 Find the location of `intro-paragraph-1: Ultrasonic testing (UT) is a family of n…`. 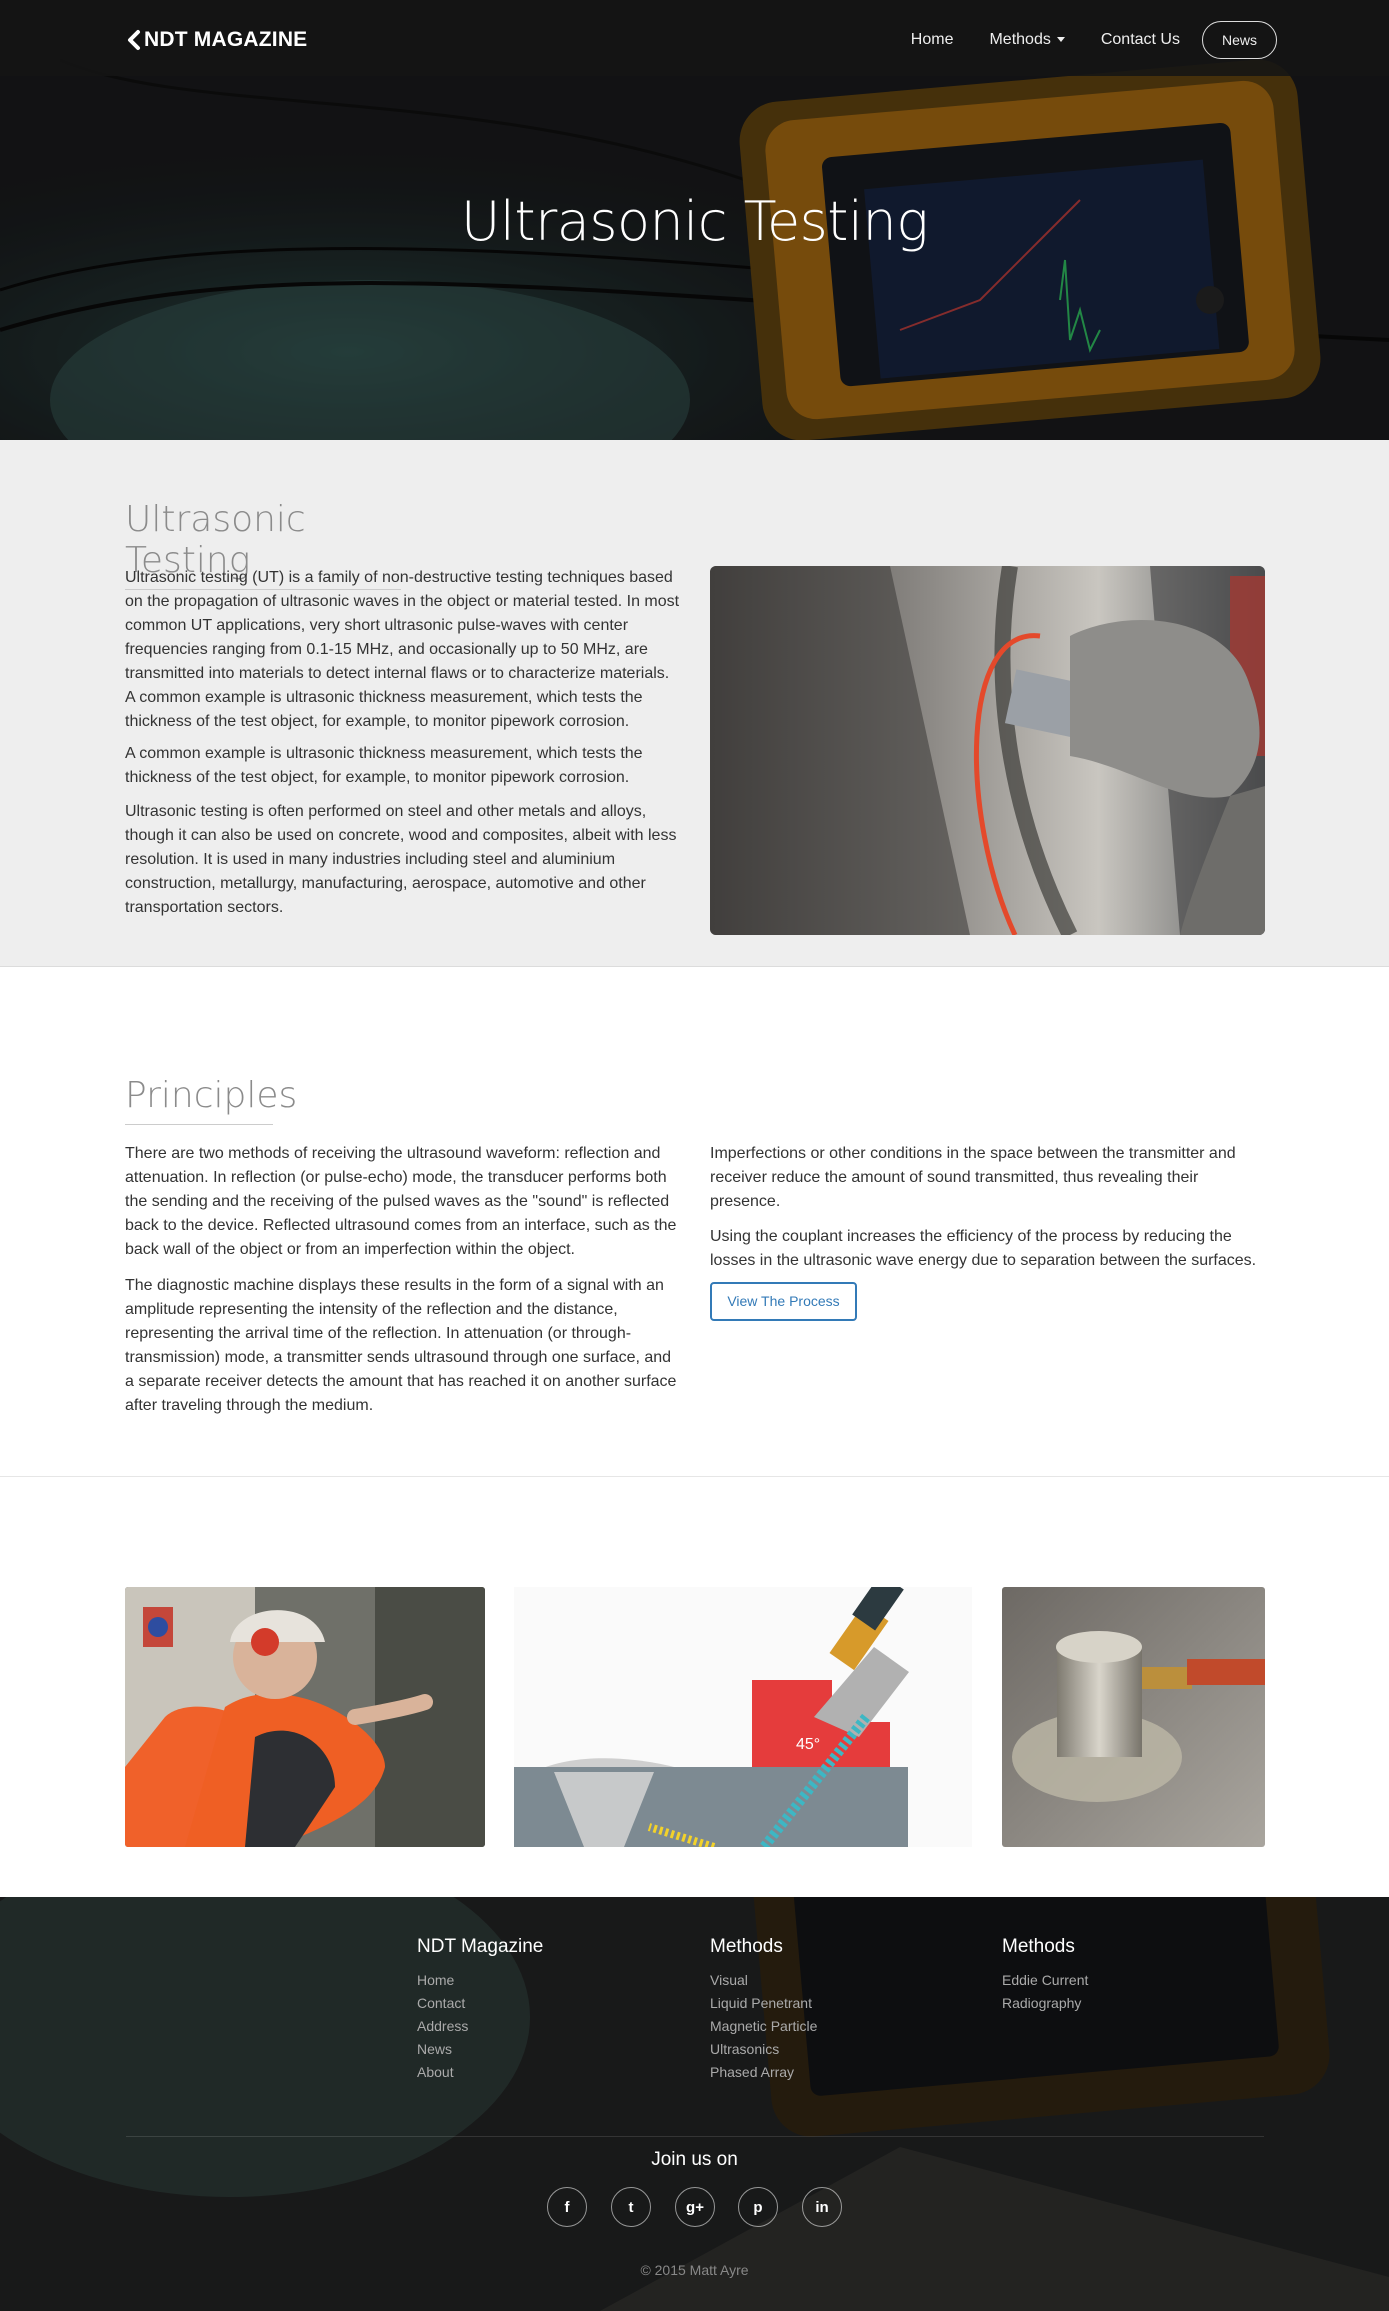

intro-paragraph-1: Ultrasonic testing (UT) is a family of n… is located at coordinates (402, 649).